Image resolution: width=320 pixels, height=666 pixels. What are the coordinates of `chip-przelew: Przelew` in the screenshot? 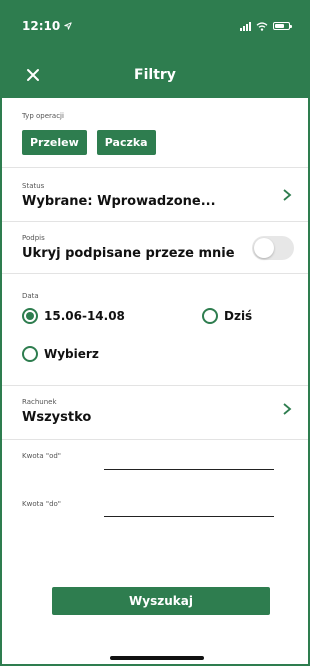 It's located at (54, 142).